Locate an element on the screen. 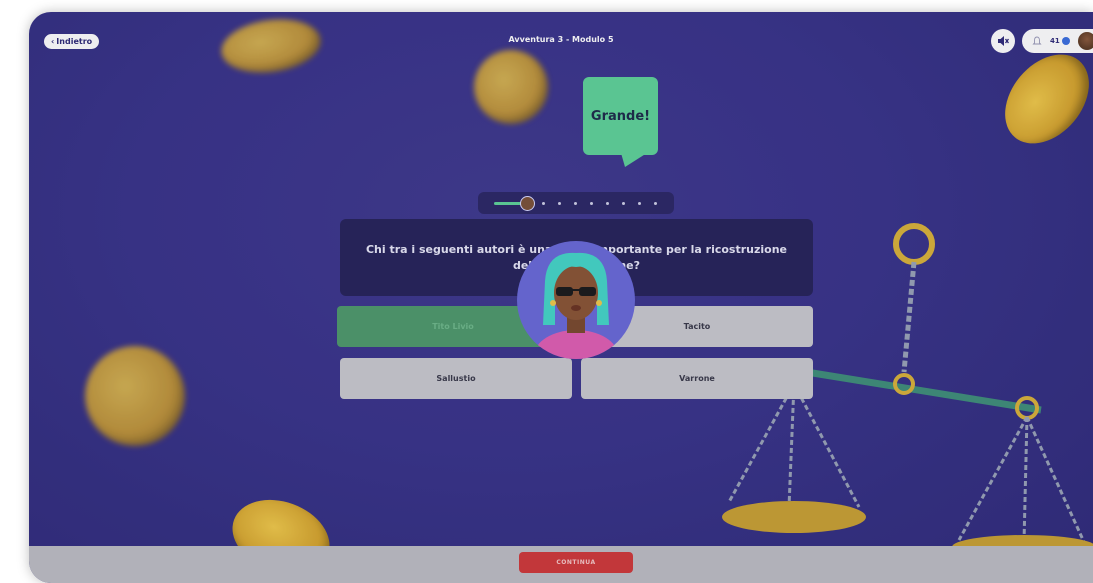 Image resolution: width=1093 pixels, height=583 pixels. answer-label: Sallustio is located at coordinates (456, 378).